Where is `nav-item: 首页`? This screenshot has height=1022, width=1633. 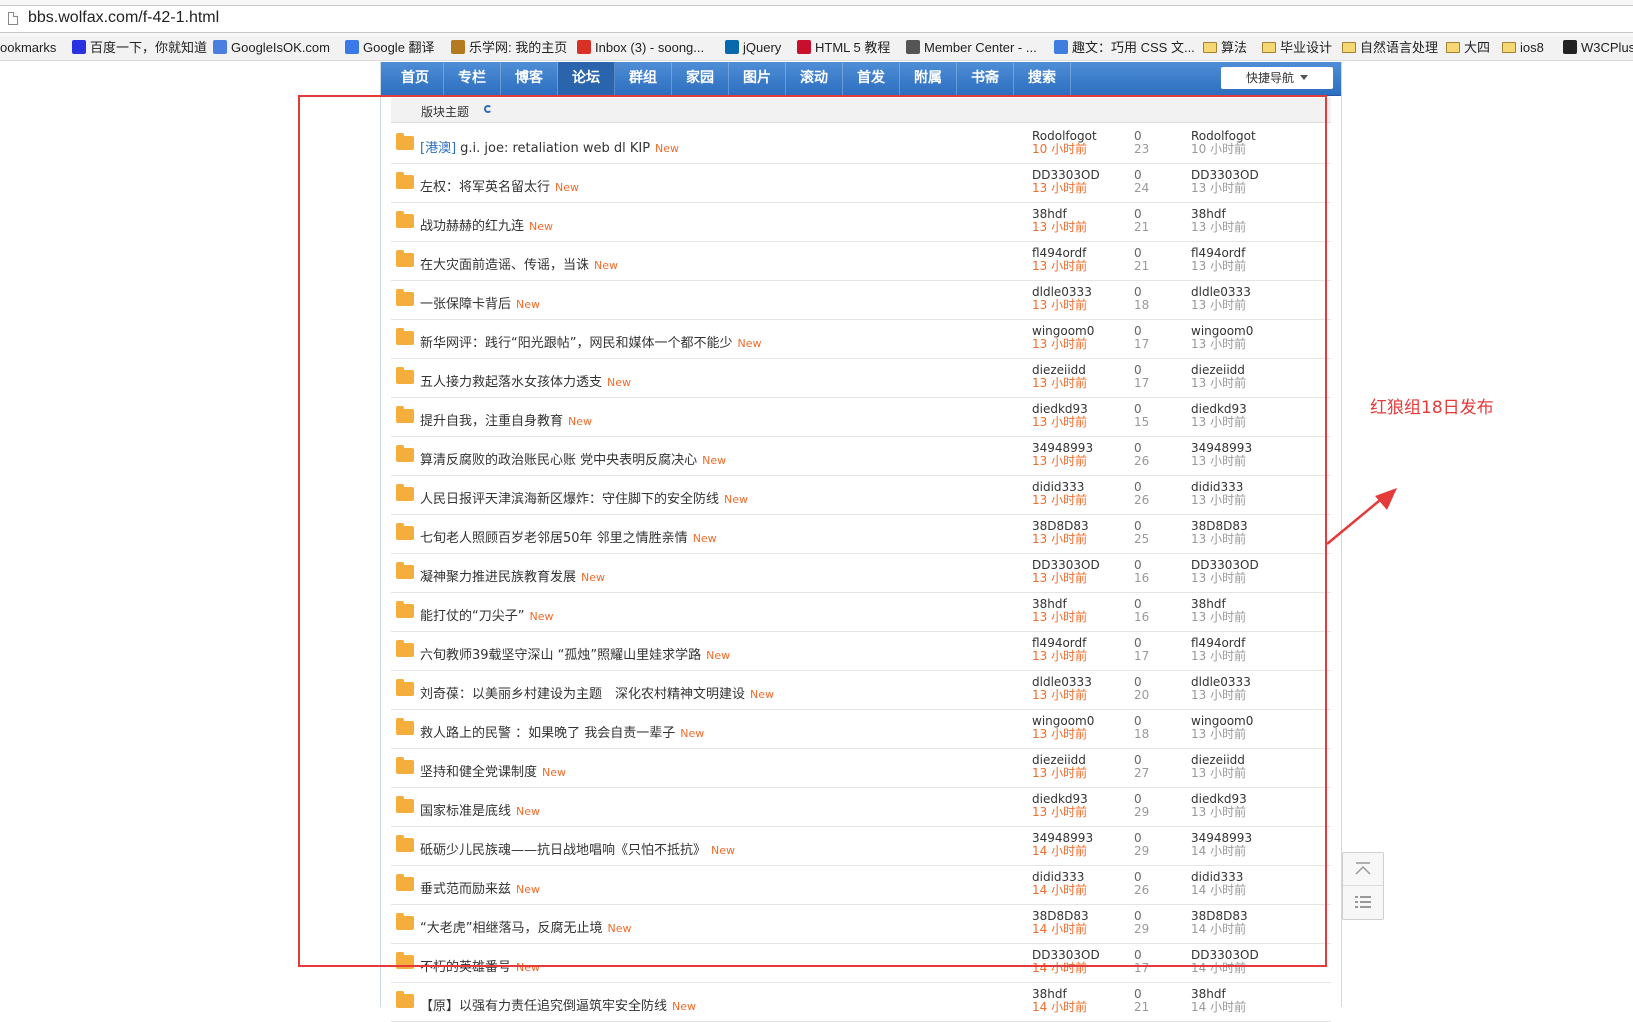
nav-item: 首页 is located at coordinates (415, 78).